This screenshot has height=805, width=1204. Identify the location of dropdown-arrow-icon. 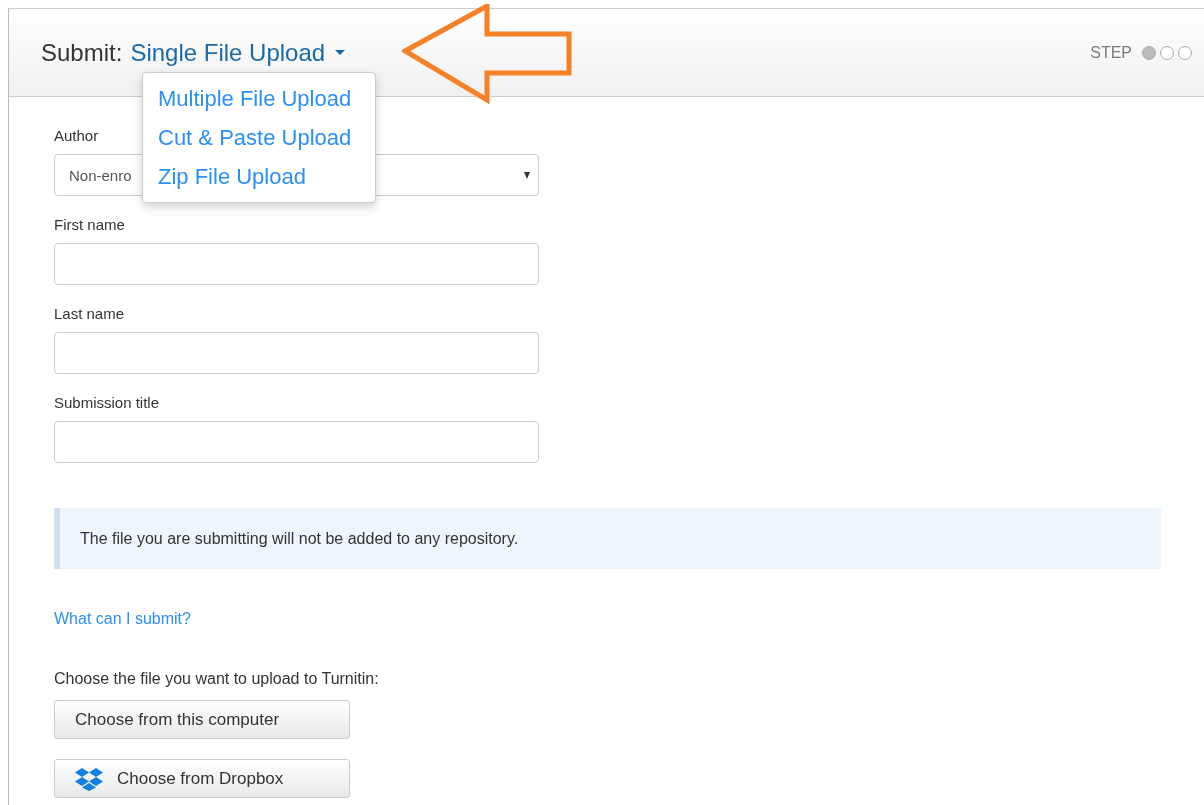
(527, 175).